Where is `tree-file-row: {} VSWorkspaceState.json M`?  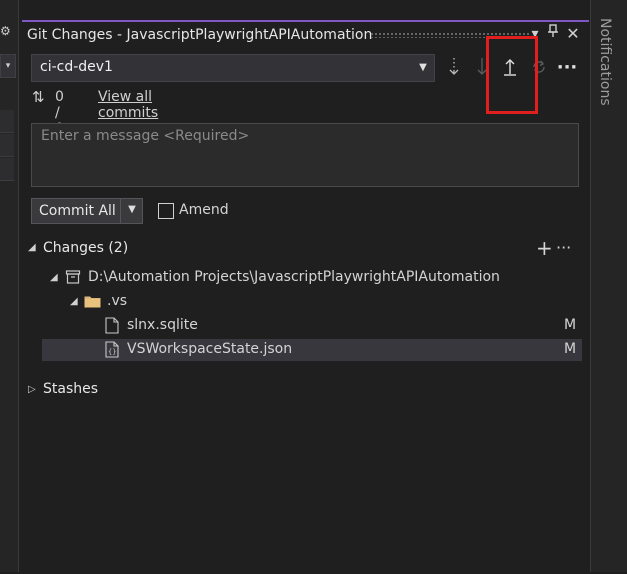 tree-file-row: {} VSWorkspaceState.json M is located at coordinates (312, 350).